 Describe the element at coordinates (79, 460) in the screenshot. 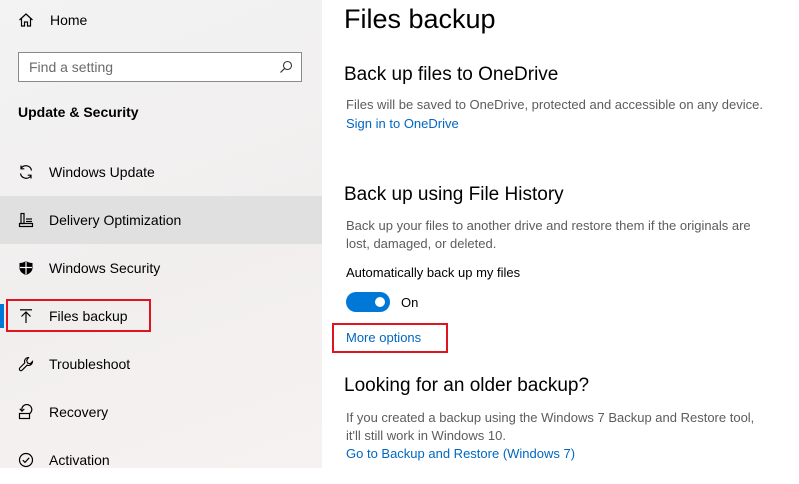

I see `sidebar-item-label: Activation` at that location.